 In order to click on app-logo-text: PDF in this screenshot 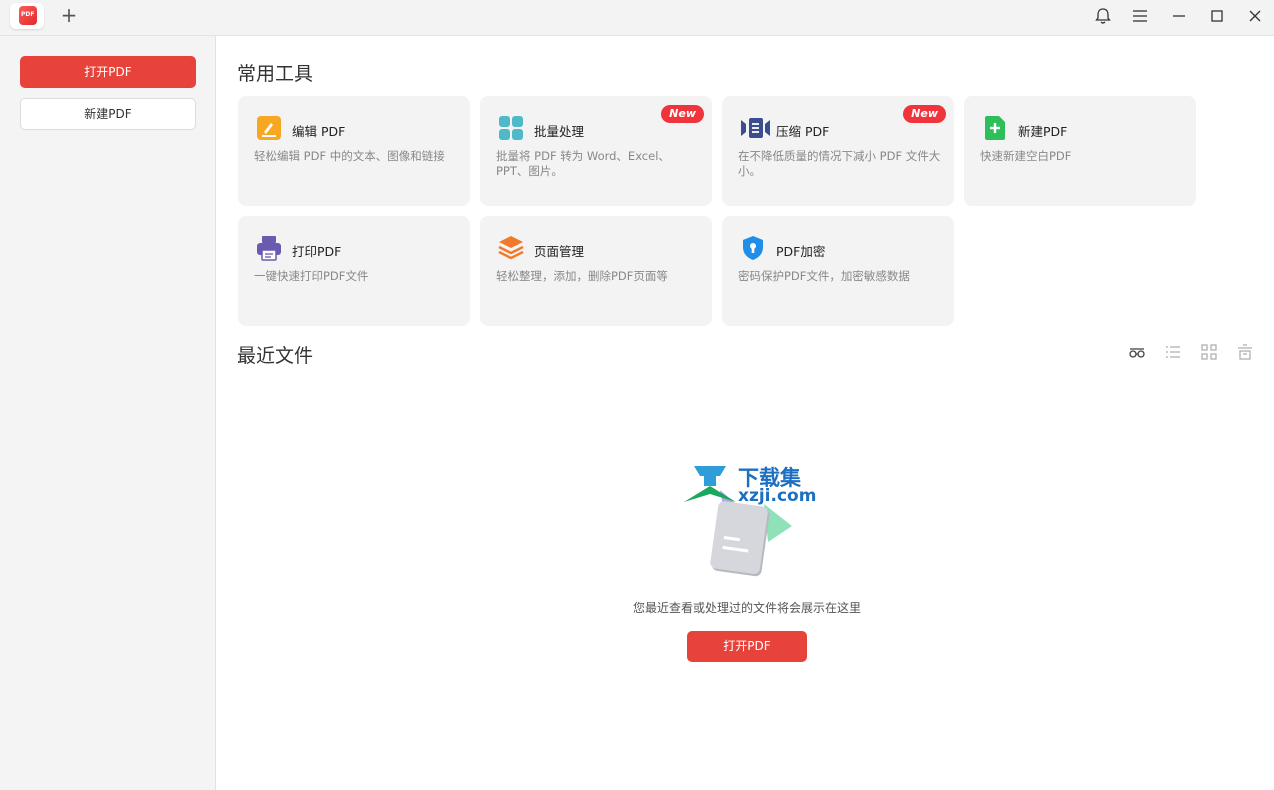, I will do `click(28, 14)`.